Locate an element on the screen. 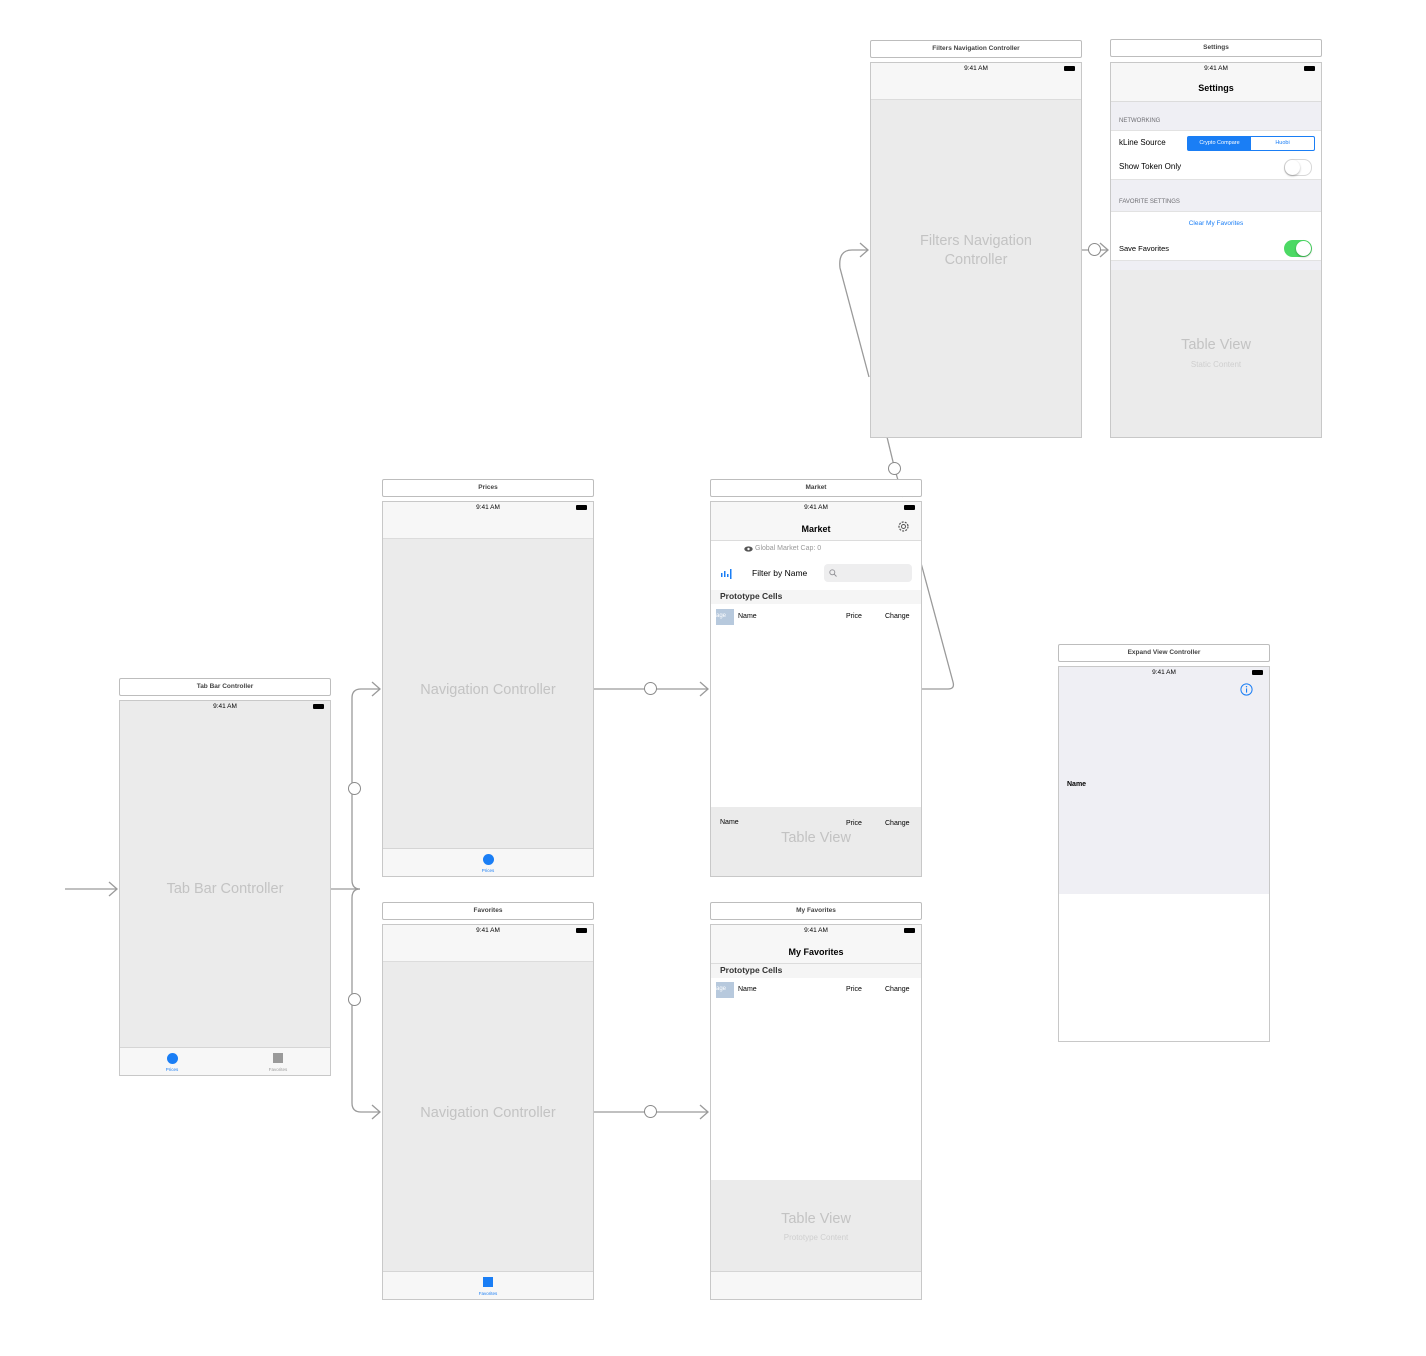 Image resolution: width=1426 pixels, height=1356 pixels. eye-icon is located at coordinates (748, 549).